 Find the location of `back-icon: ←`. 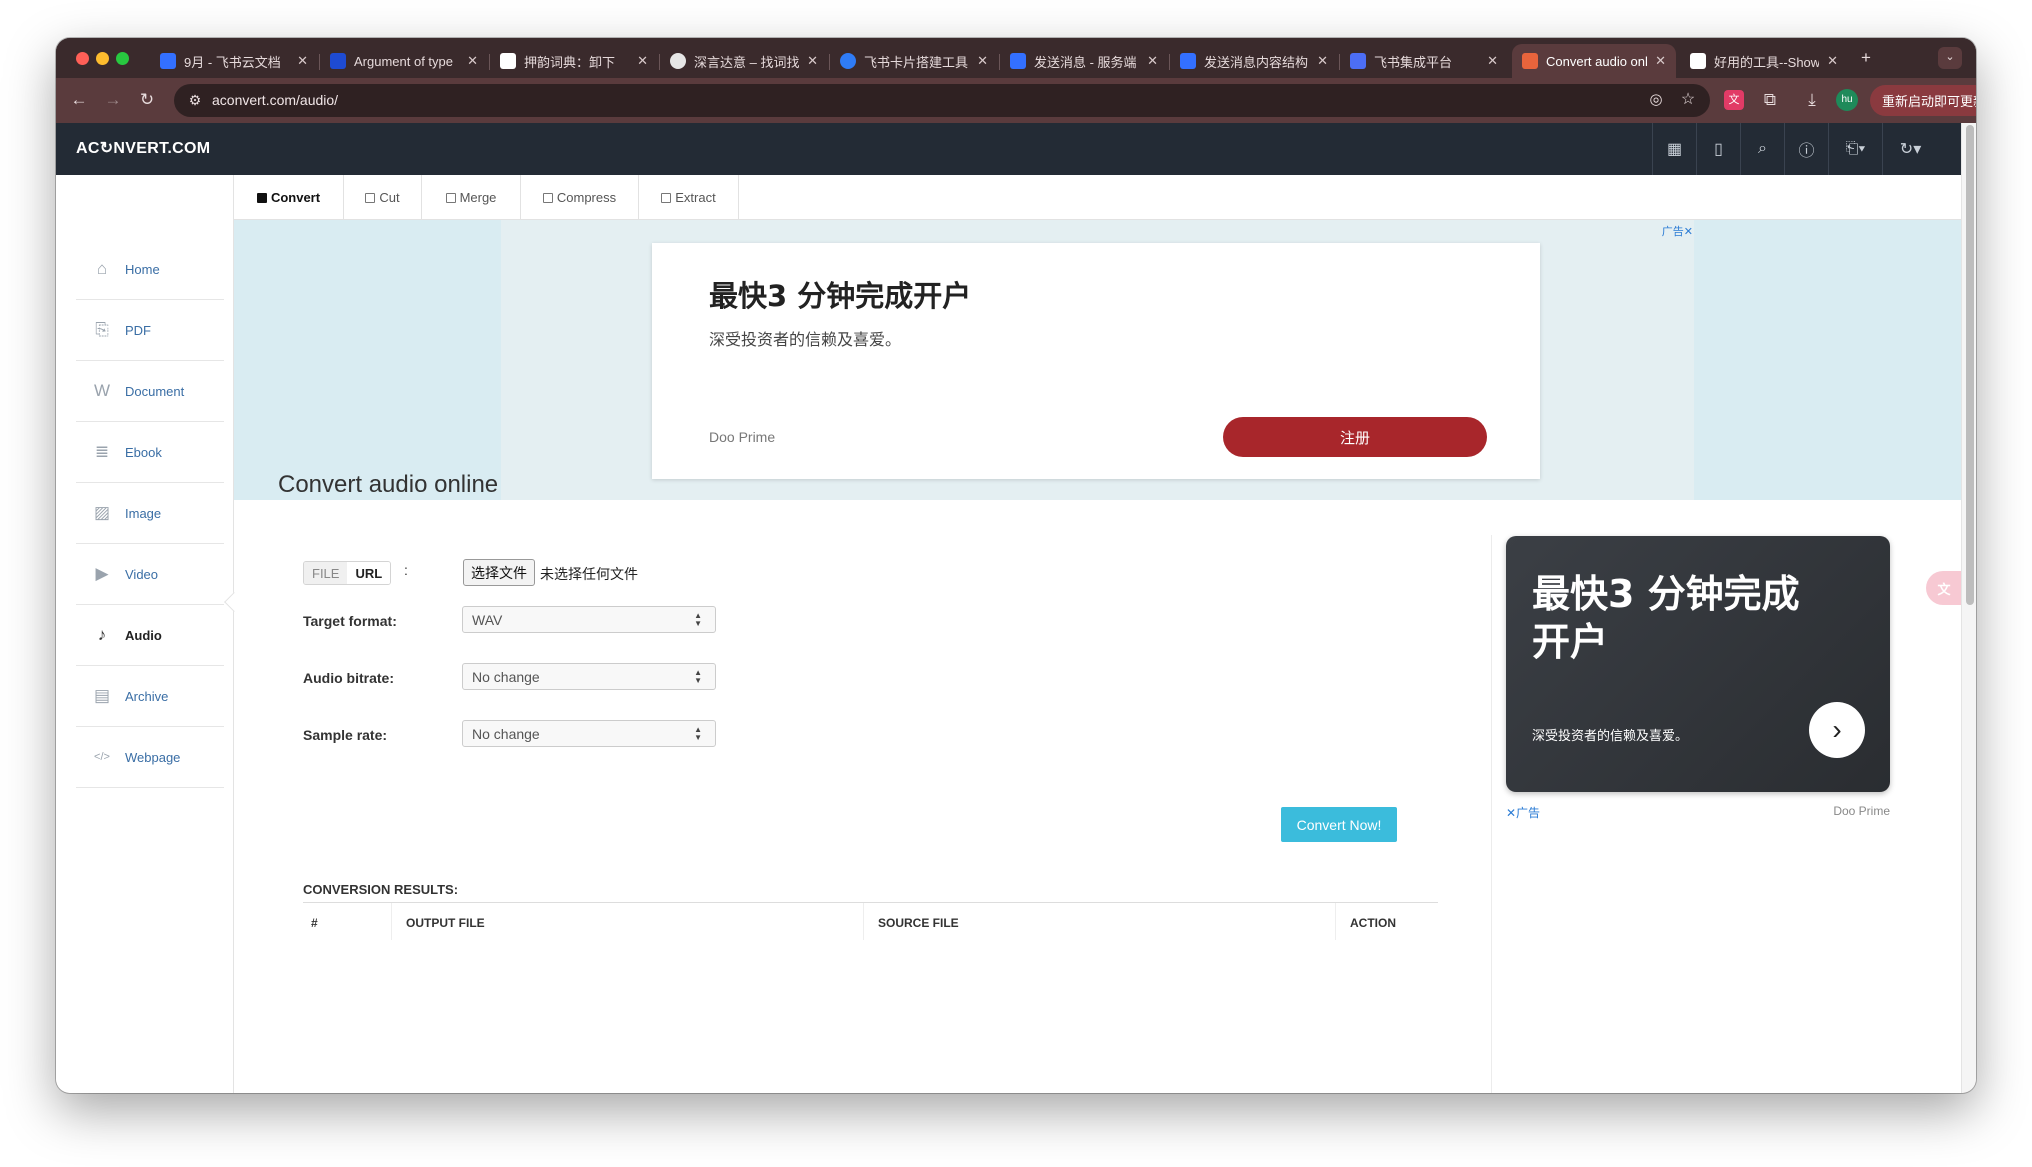

back-icon: ← is located at coordinates (79, 100).